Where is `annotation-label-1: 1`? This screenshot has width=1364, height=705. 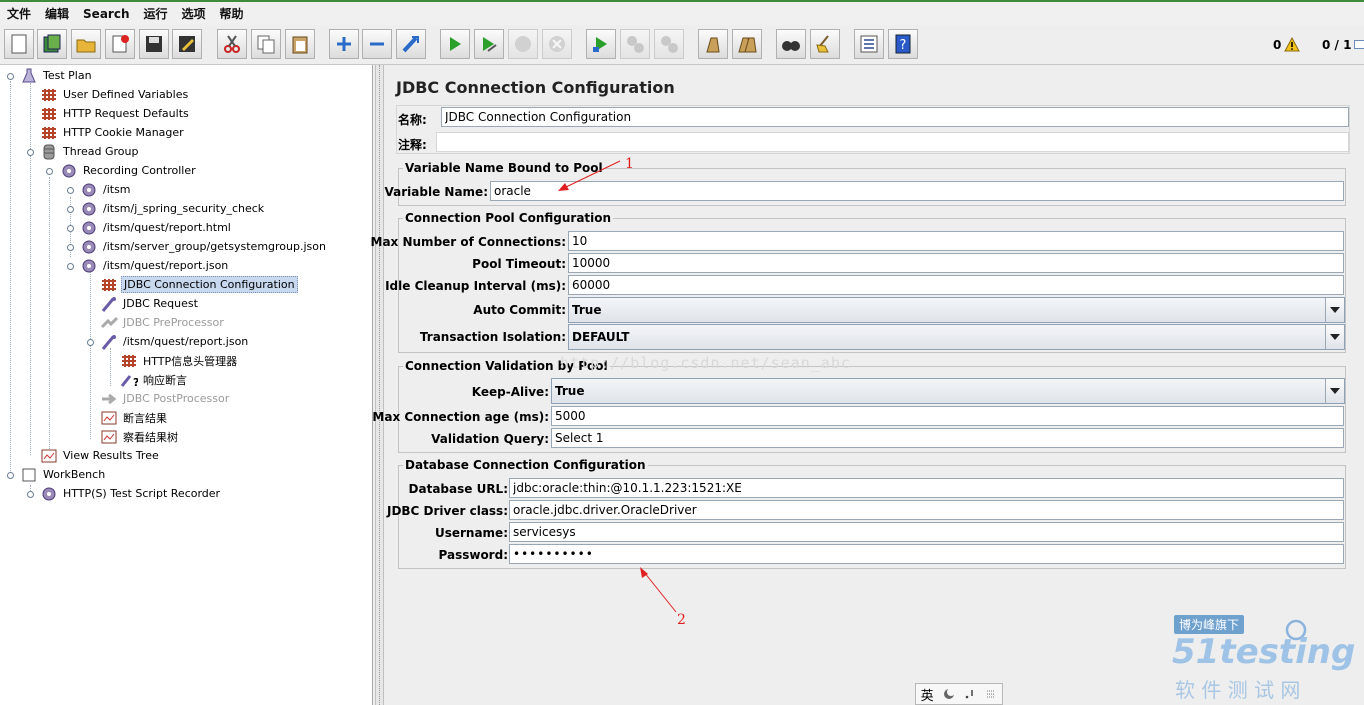
annotation-label-1: 1 is located at coordinates (629, 164).